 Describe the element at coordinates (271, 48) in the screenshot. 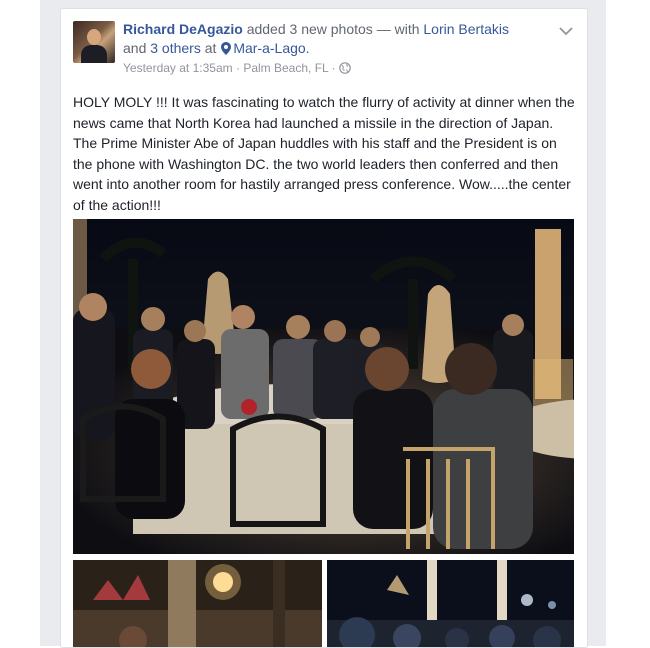

I see `place-link: Mar-a-Lago.` at that location.